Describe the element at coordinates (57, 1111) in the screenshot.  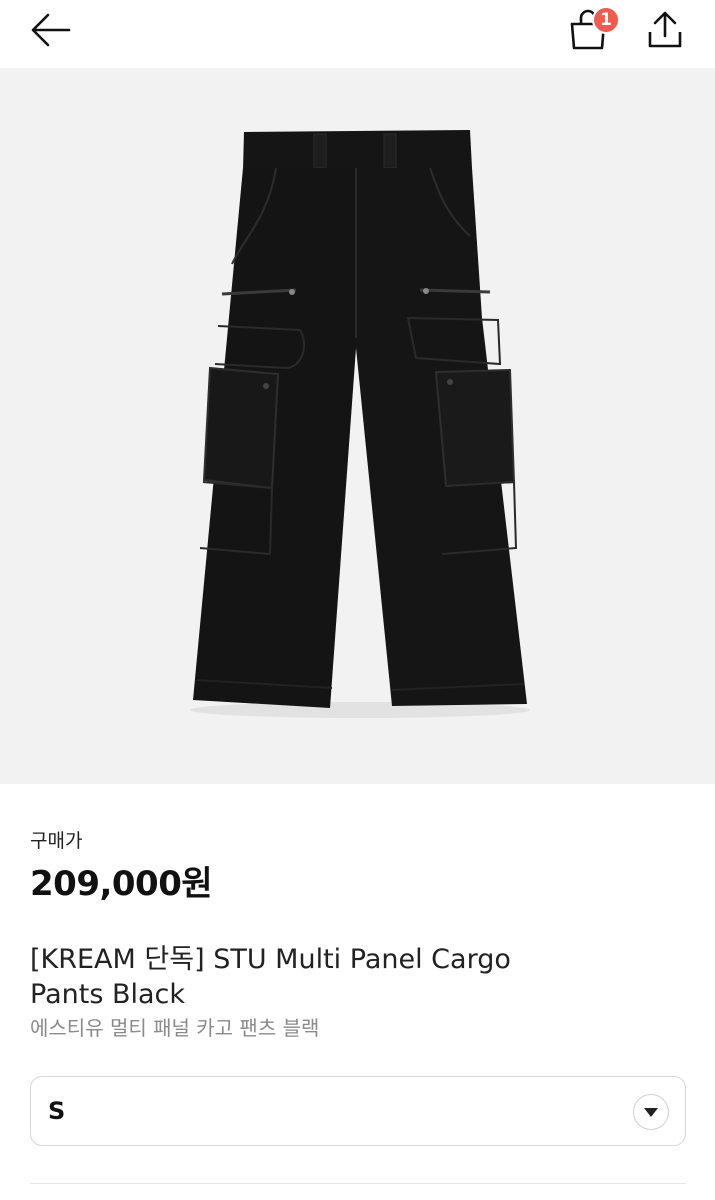
I see `size-value: S` at that location.